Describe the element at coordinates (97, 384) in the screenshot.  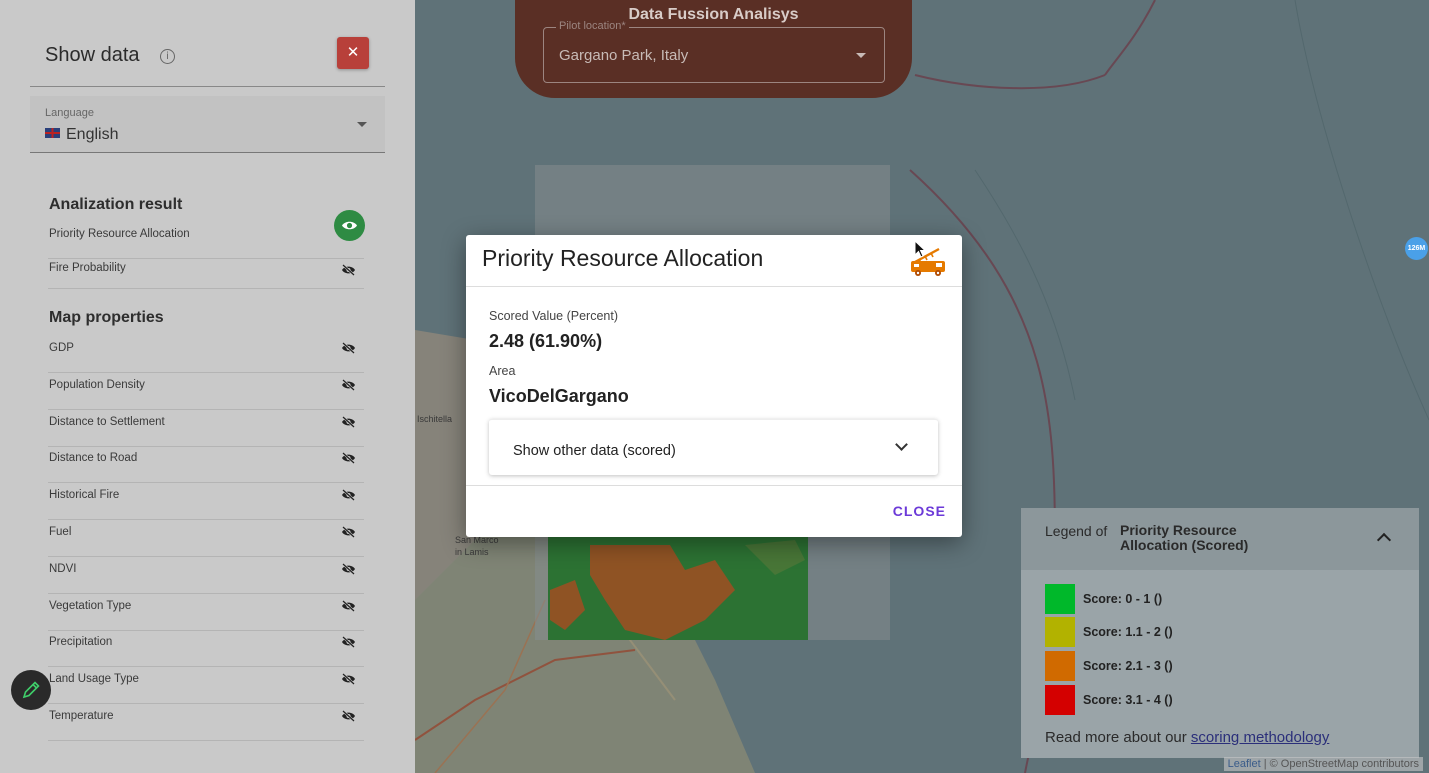
I see `layer-label: Population Density` at that location.